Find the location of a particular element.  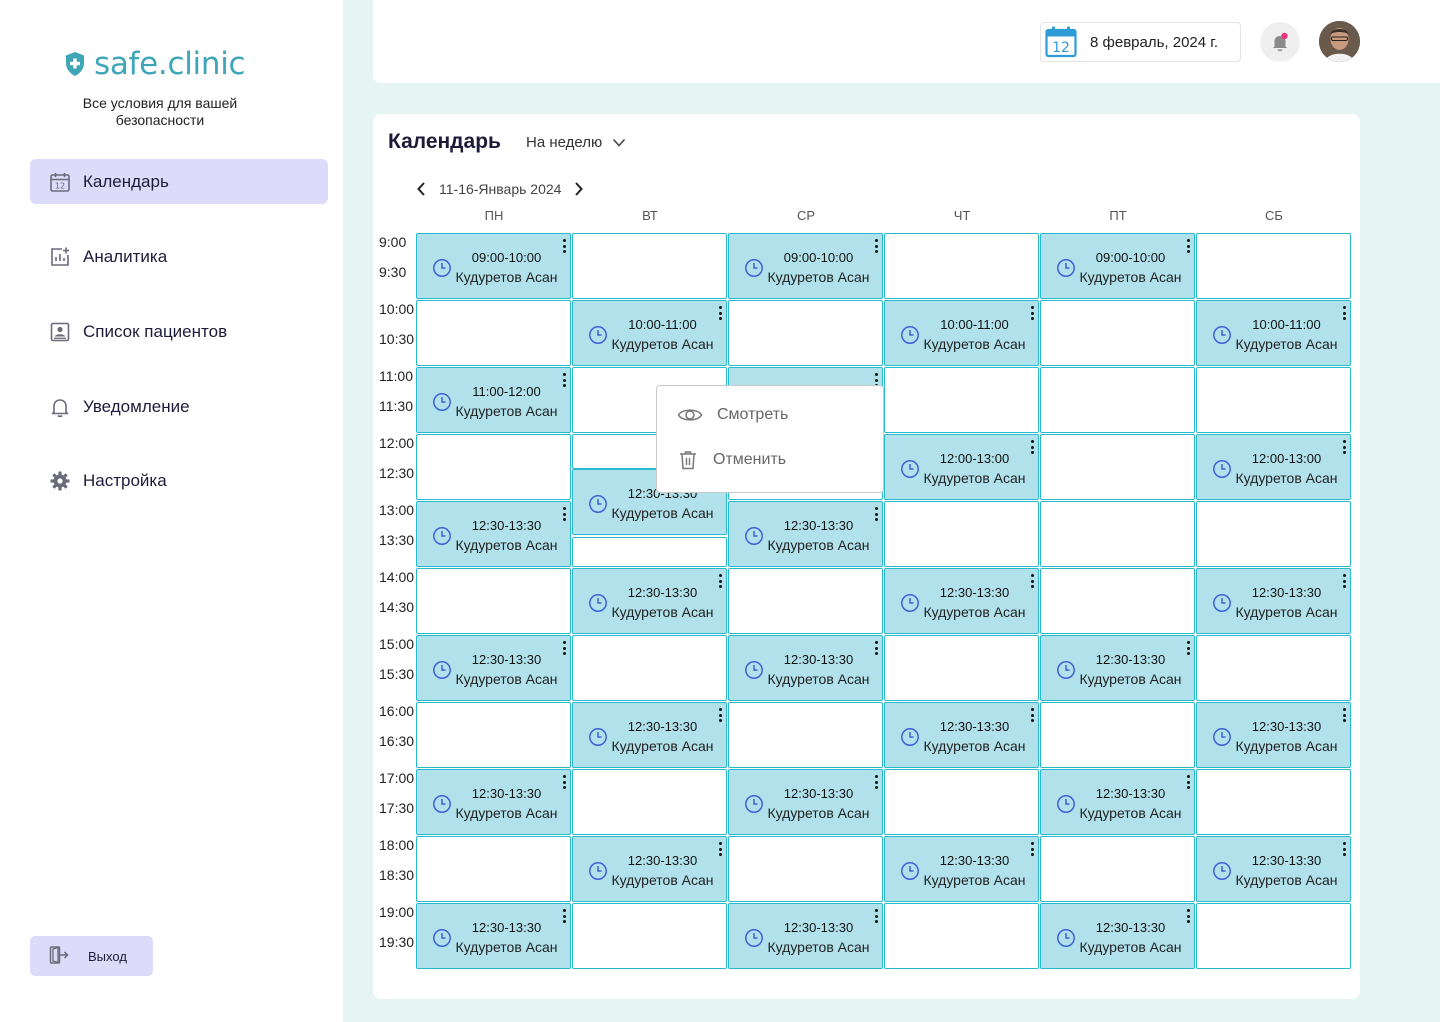

logout-button: Выход is located at coordinates (91, 956).